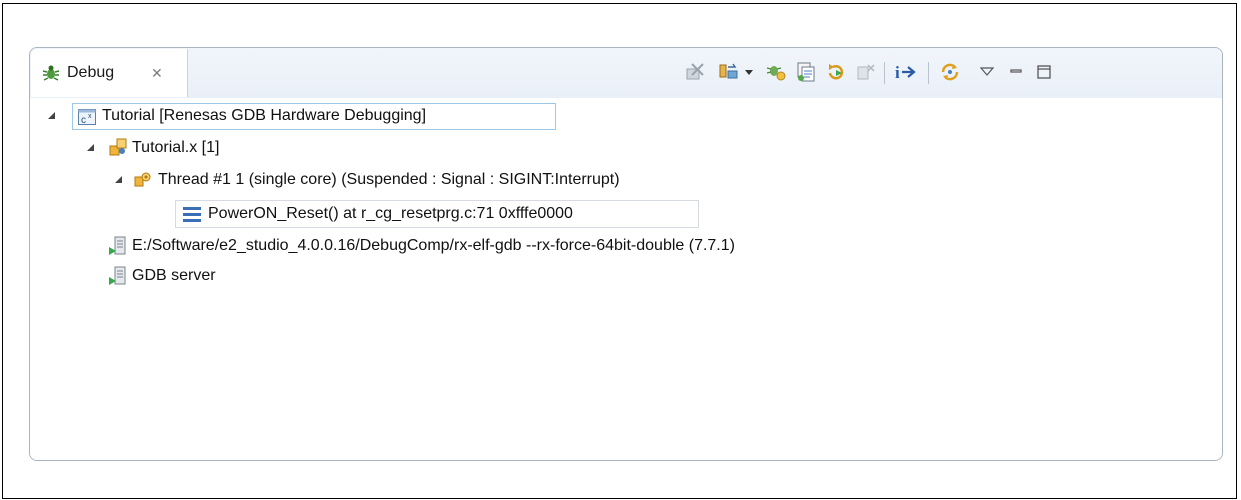  I want to click on remove-all-terminated-button, so click(695, 72).